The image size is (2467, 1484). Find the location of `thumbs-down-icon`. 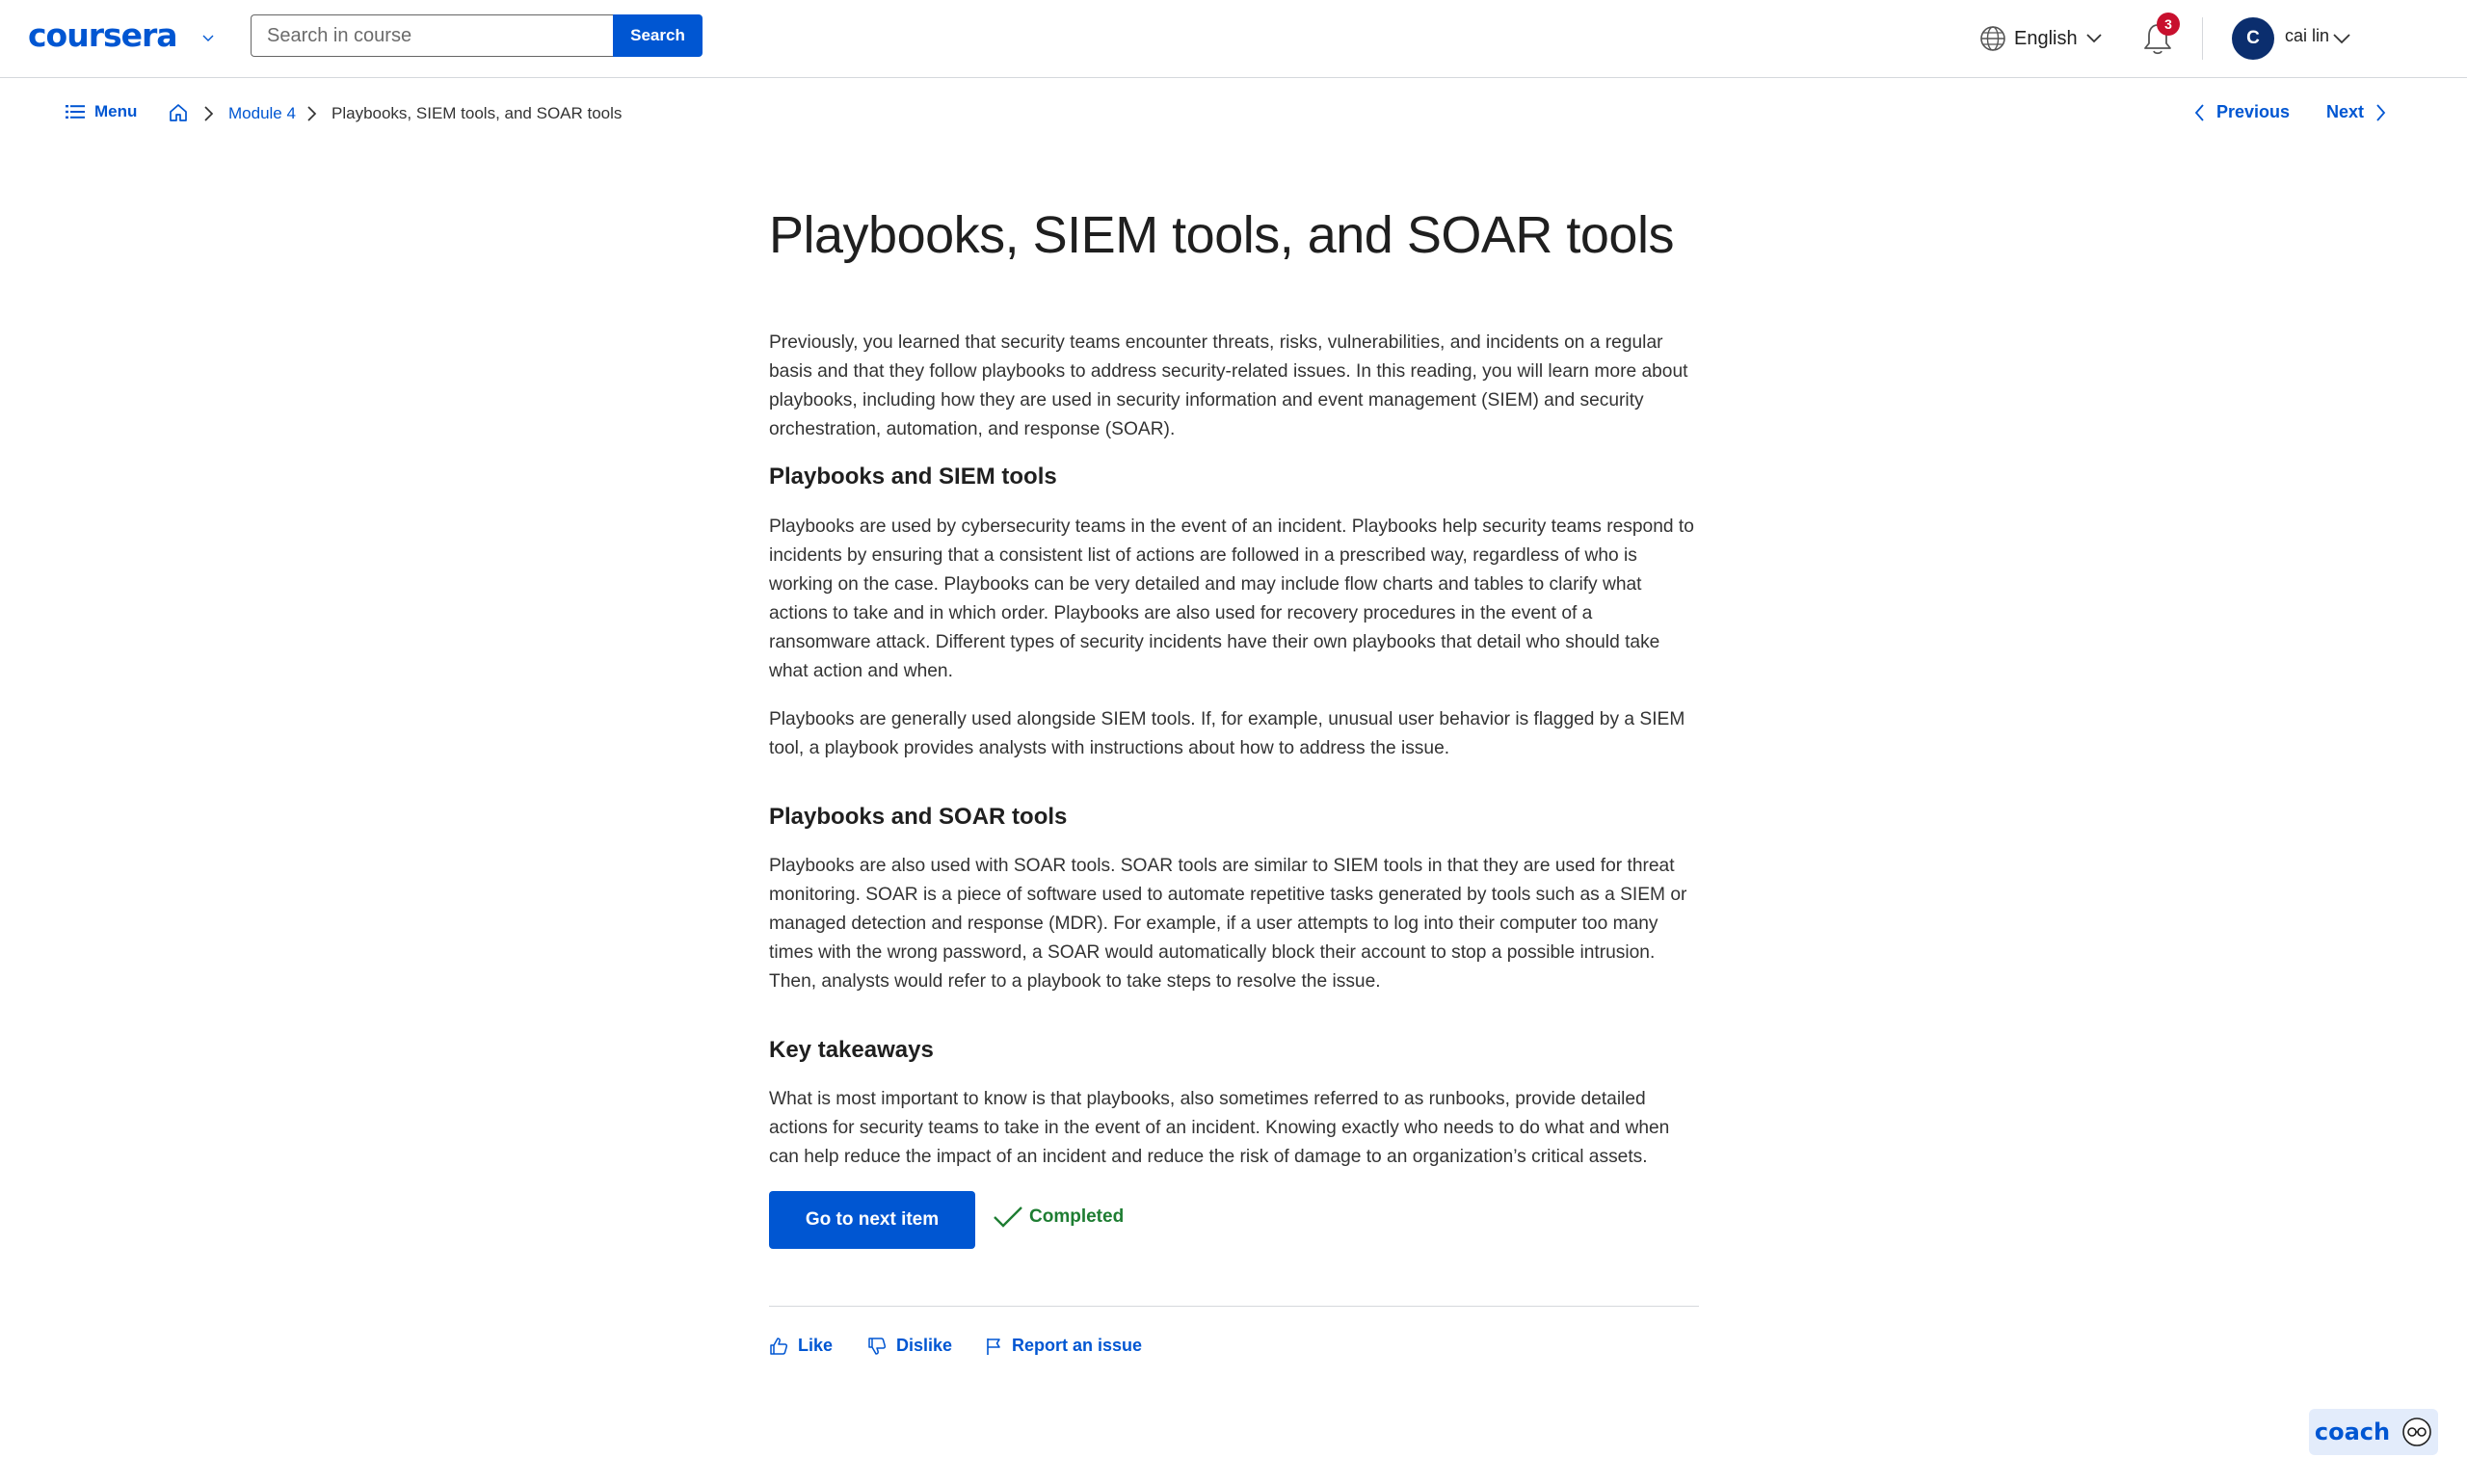

thumbs-down-icon is located at coordinates (877, 1346).